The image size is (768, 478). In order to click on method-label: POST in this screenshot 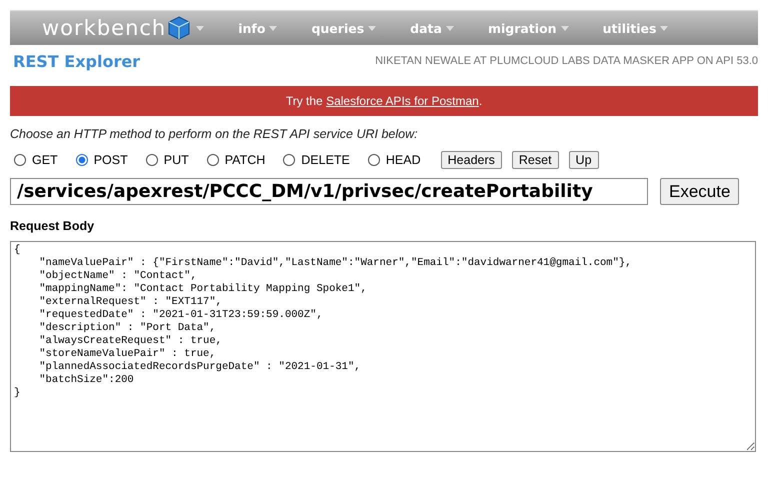, I will do `click(111, 160)`.